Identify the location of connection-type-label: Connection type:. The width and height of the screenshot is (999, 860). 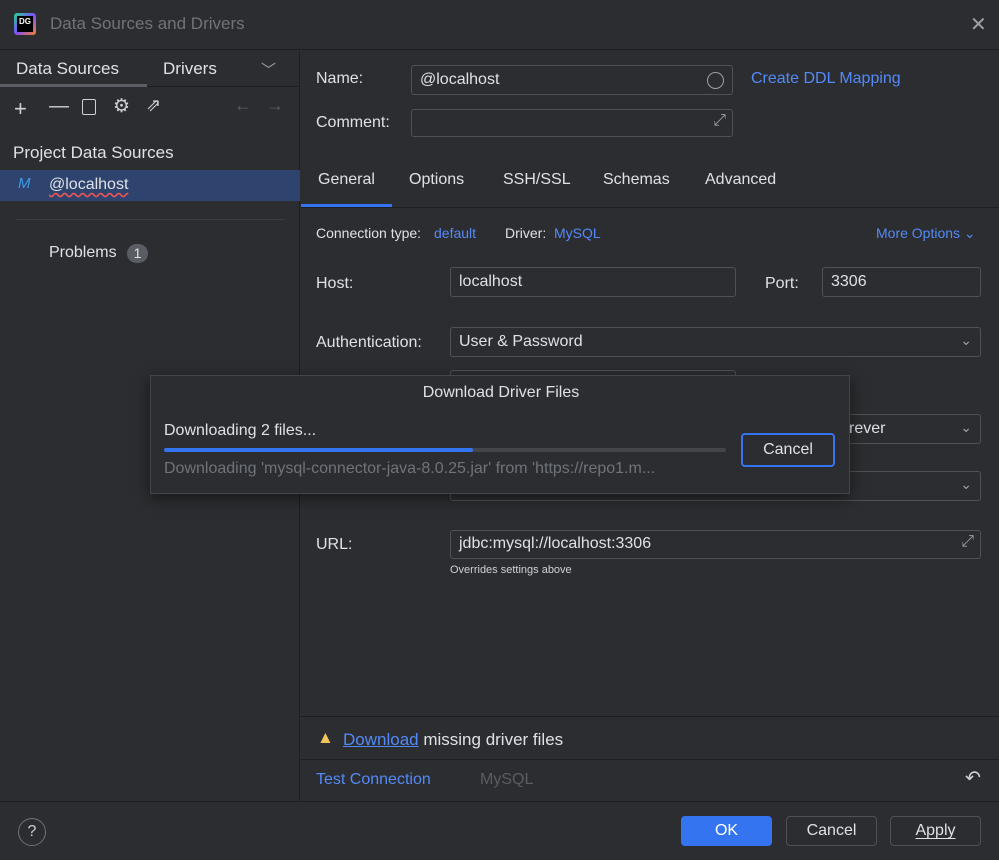
(369, 233).